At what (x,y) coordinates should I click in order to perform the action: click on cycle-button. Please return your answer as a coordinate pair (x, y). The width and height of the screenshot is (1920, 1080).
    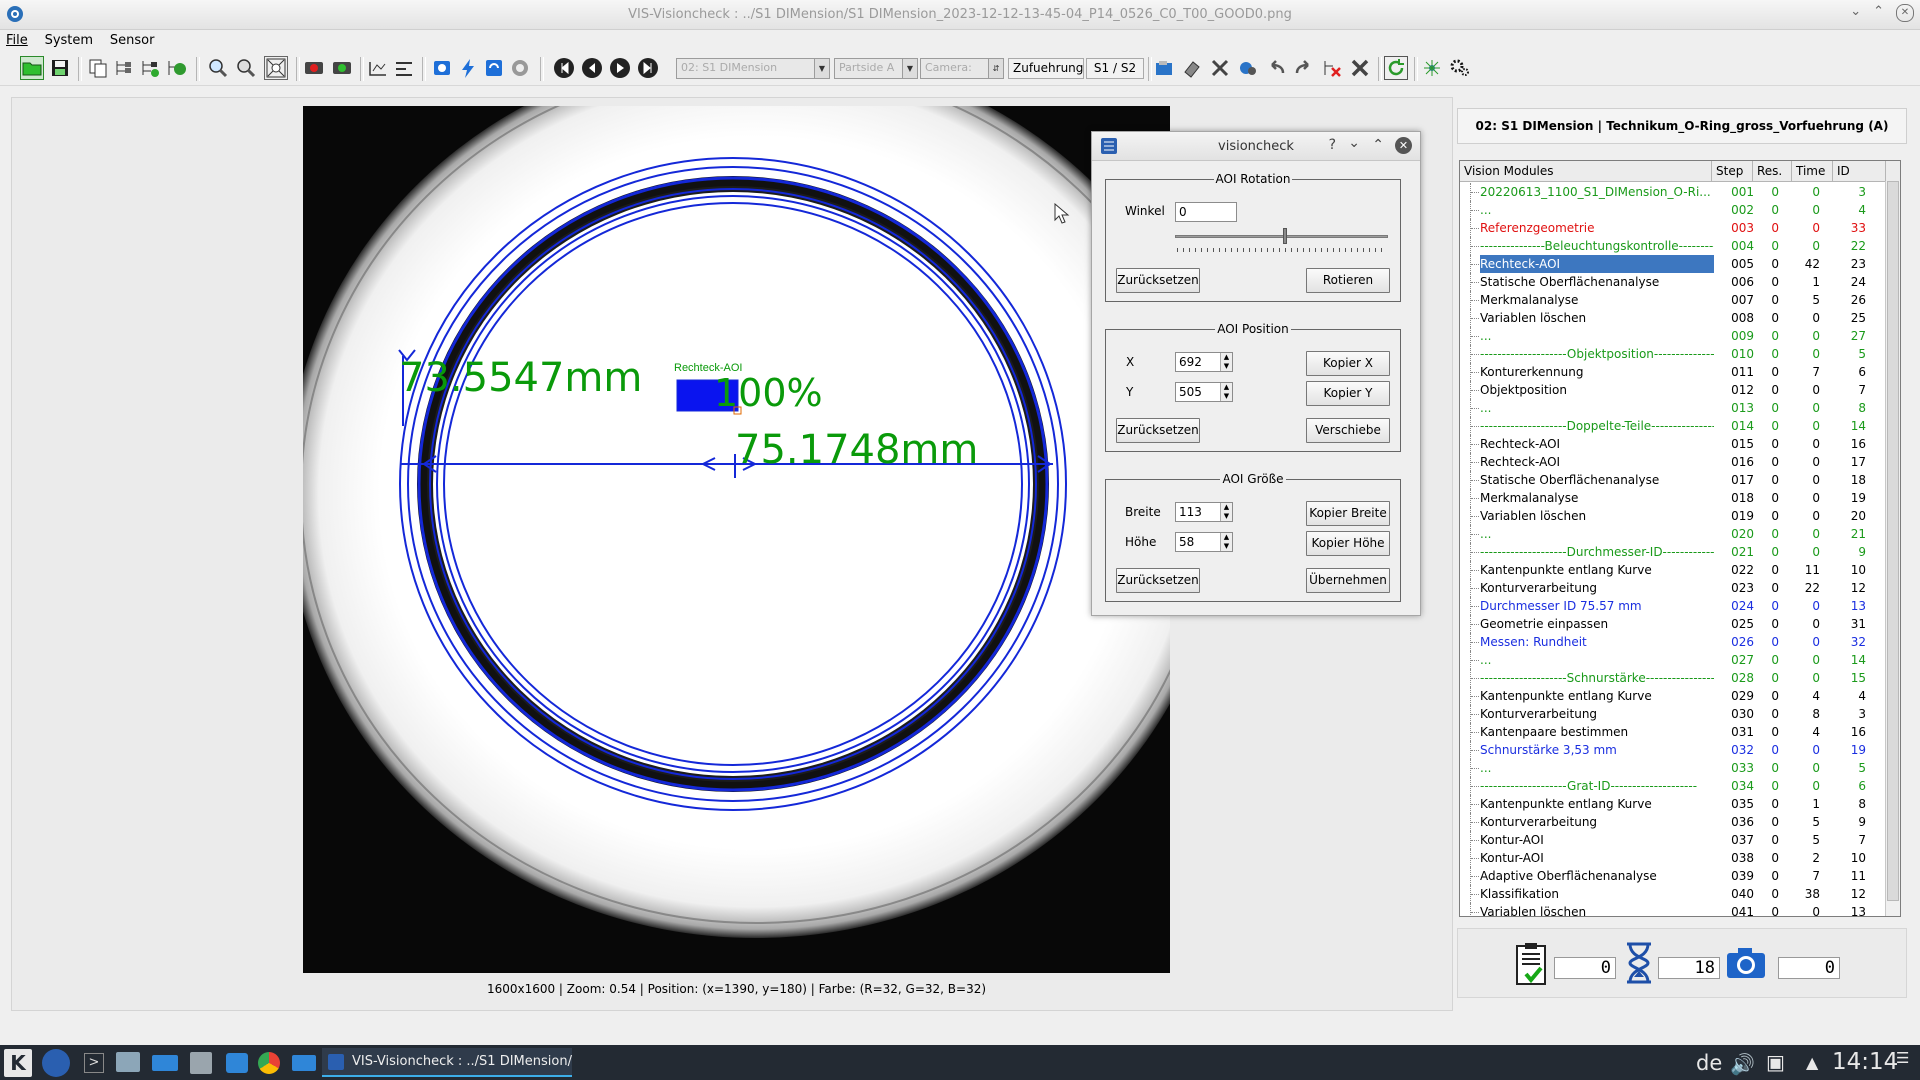
    Looking at the image, I should click on (494, 68).